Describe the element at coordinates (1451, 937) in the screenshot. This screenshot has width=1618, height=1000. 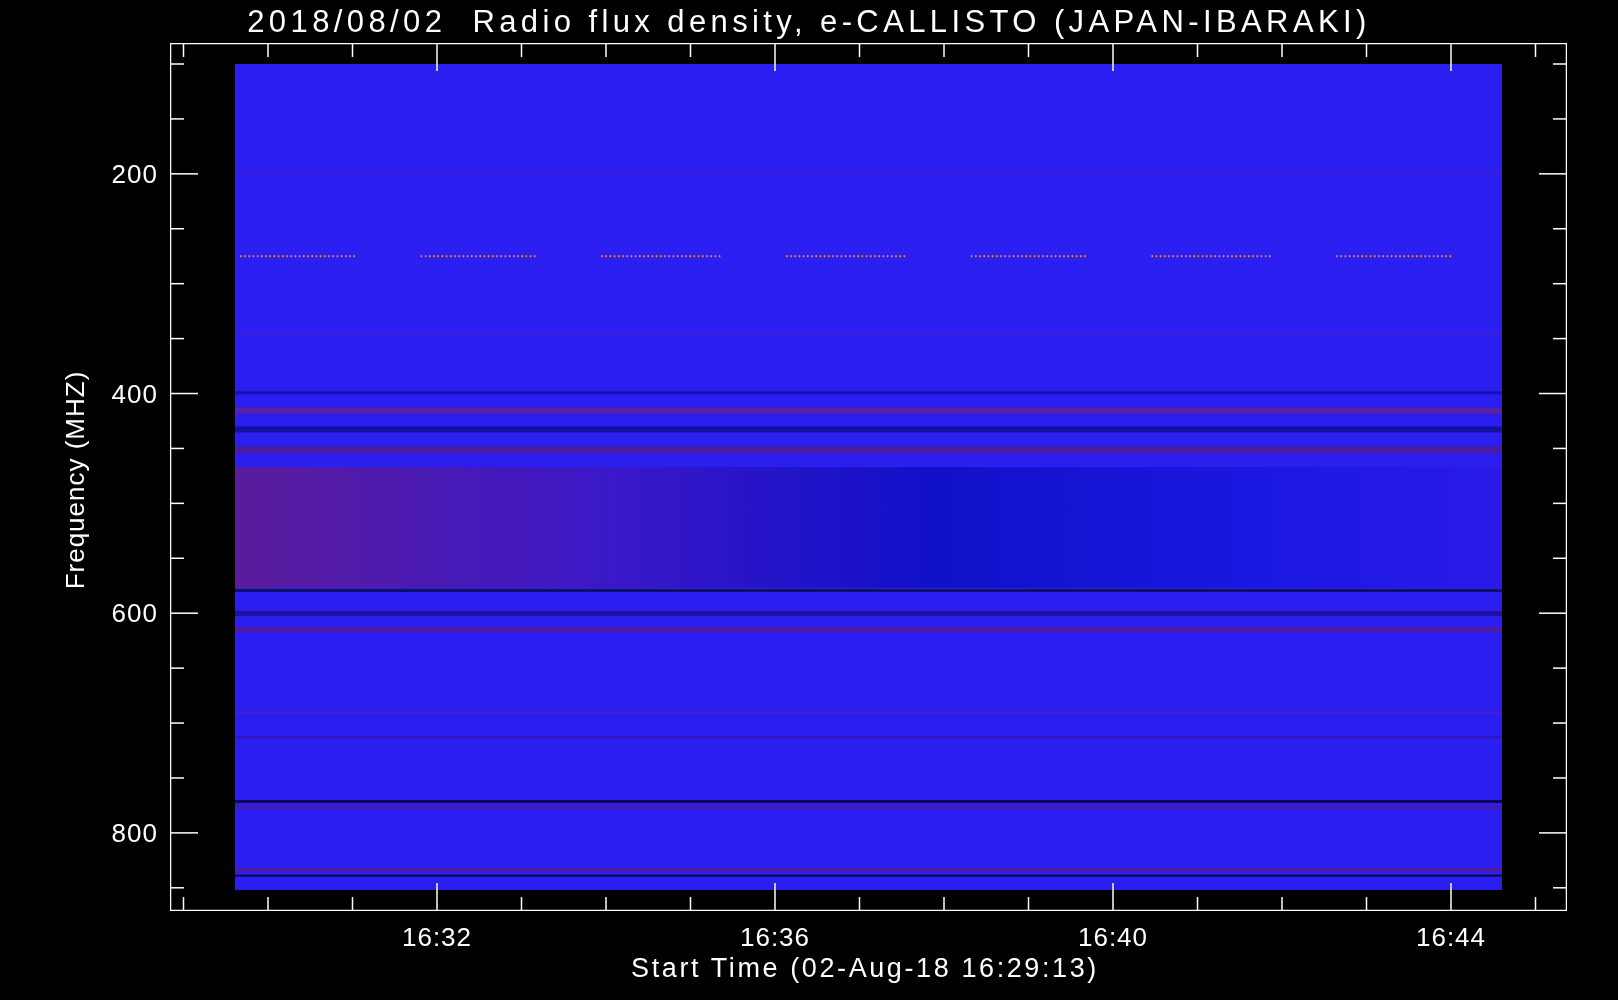
I see `x-tick-label: 16:44` at that location.